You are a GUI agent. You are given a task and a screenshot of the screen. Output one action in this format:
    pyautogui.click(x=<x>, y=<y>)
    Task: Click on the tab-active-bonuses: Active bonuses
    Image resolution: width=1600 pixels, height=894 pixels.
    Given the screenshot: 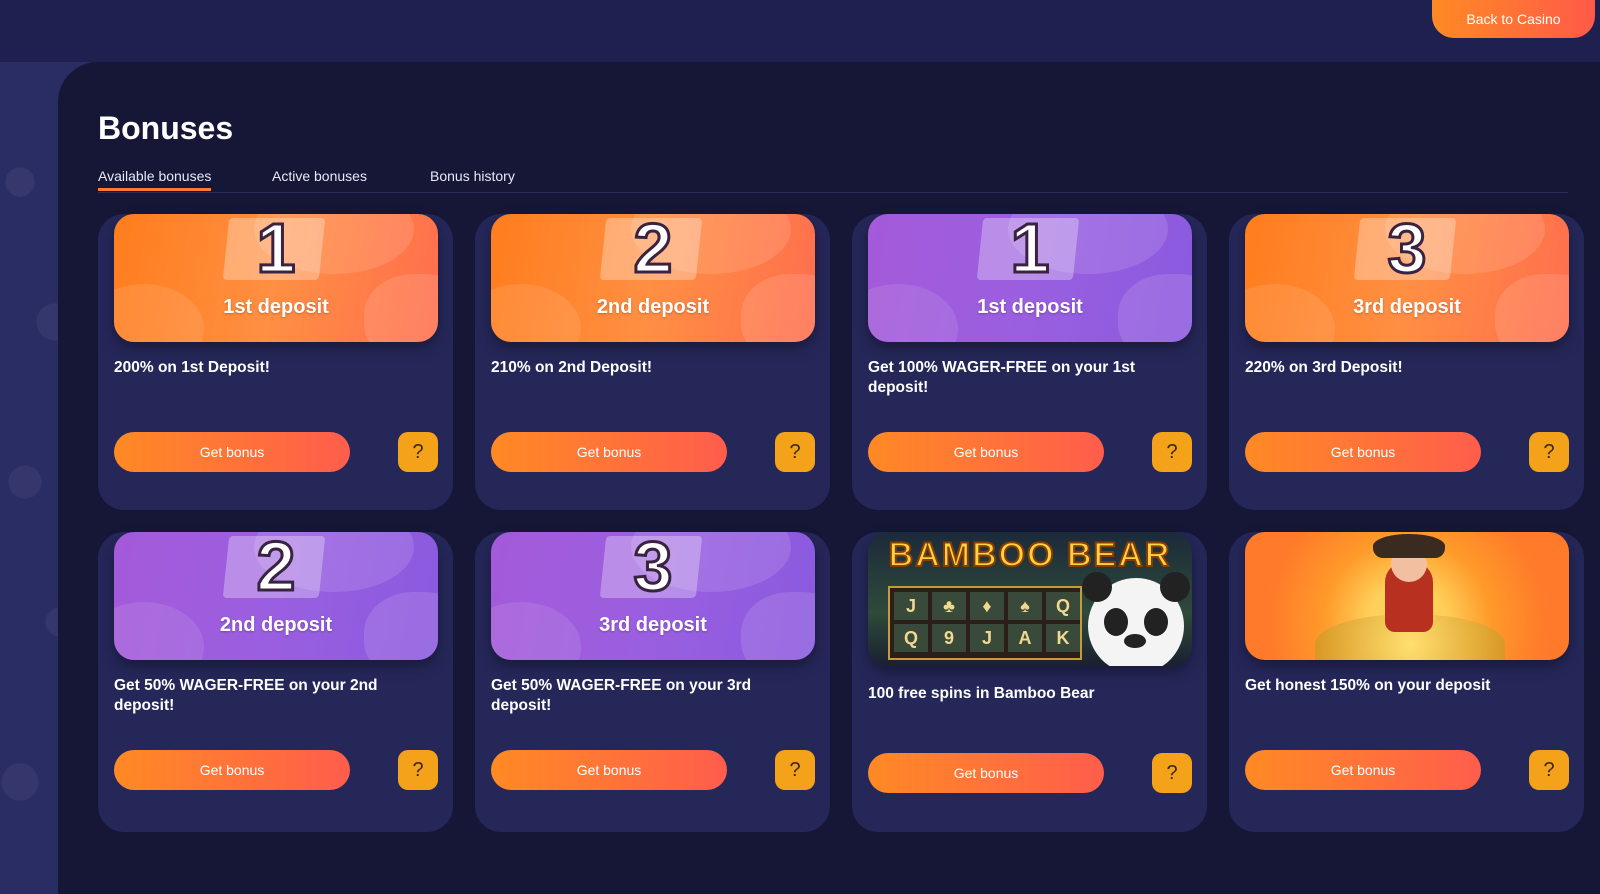 What is the action you would take?
    pyautogui.click(x=319, y=176)
    